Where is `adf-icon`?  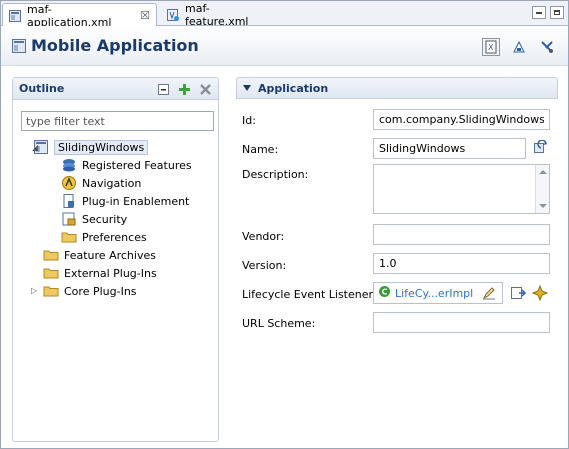 adf-icon is located at coordinates (519, 47).